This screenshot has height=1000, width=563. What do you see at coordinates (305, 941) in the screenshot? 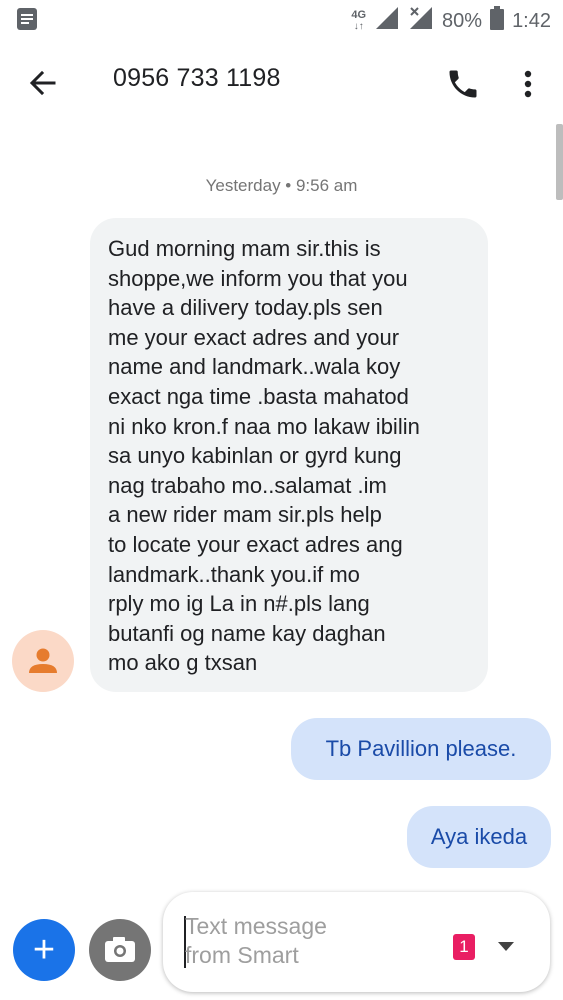
I see `message-input: Text message from Smart` at bounding box center [305, 941].